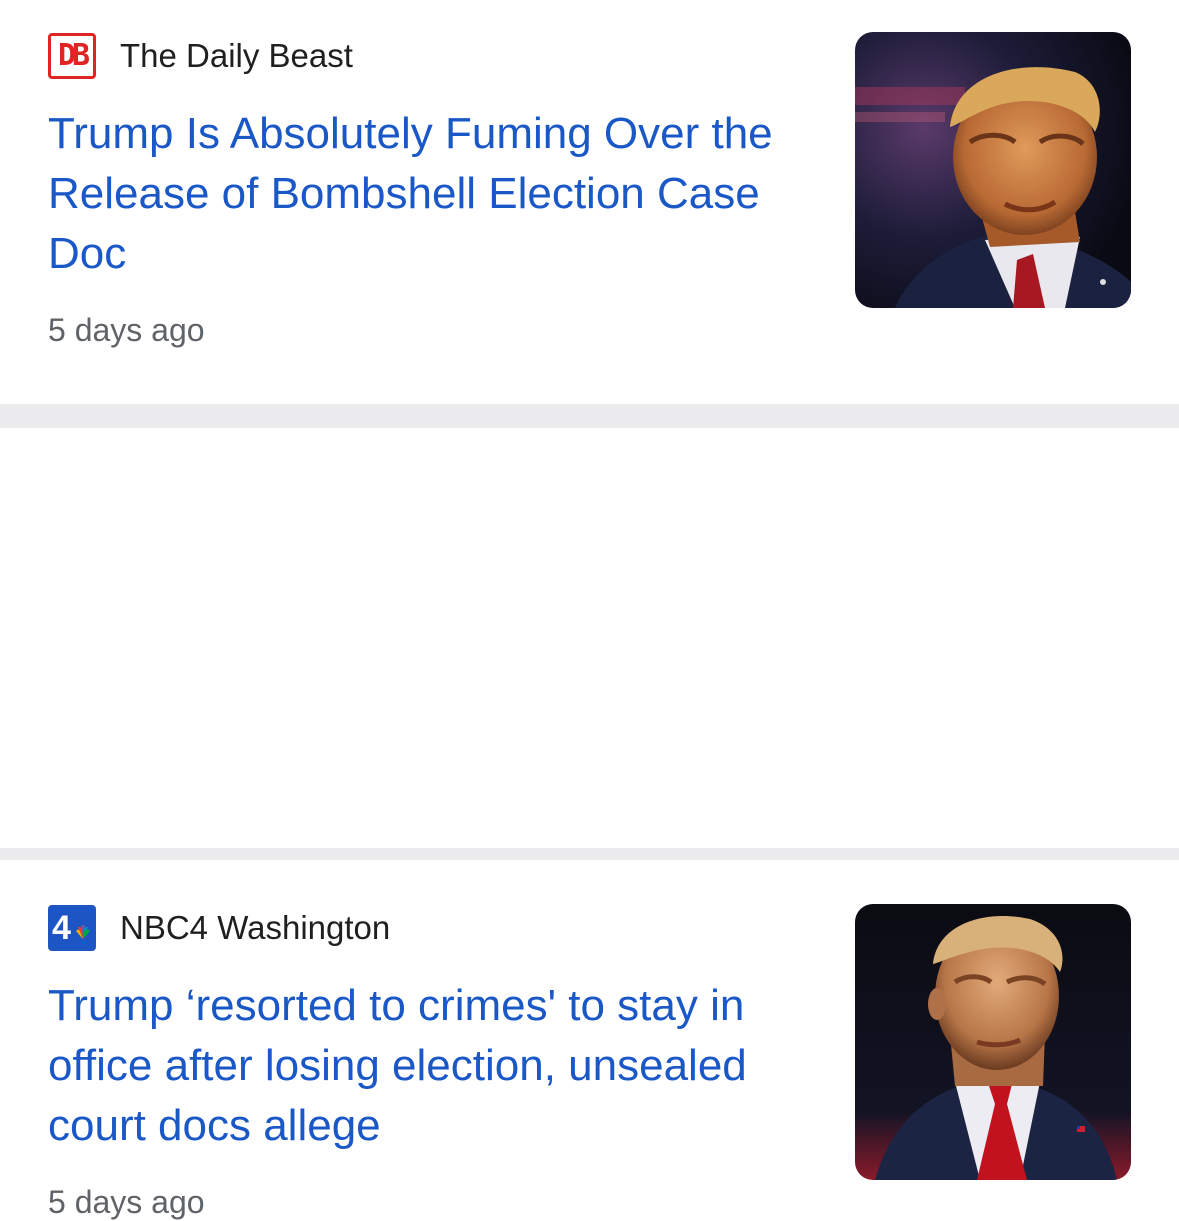 Image resolution: width=1179 pixels, height=1221 pixels. I want to click on source-name: The Daily Beast, so click(236, 55).